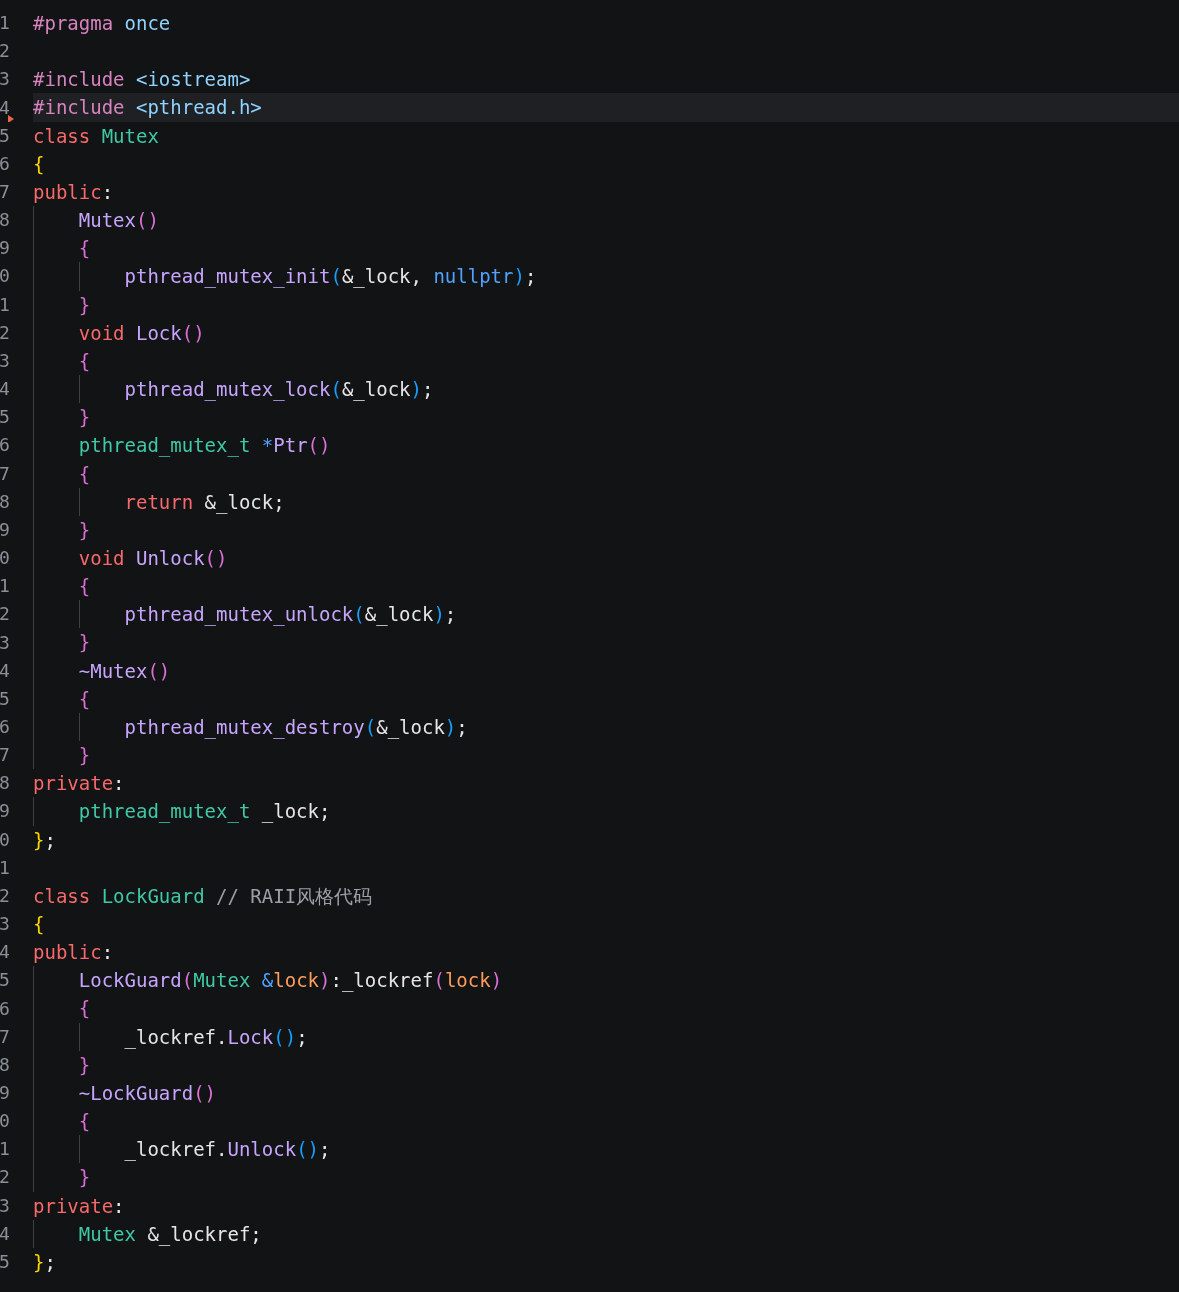  I want to click on code-line: ~LockGuard(), so click(125, 1093).